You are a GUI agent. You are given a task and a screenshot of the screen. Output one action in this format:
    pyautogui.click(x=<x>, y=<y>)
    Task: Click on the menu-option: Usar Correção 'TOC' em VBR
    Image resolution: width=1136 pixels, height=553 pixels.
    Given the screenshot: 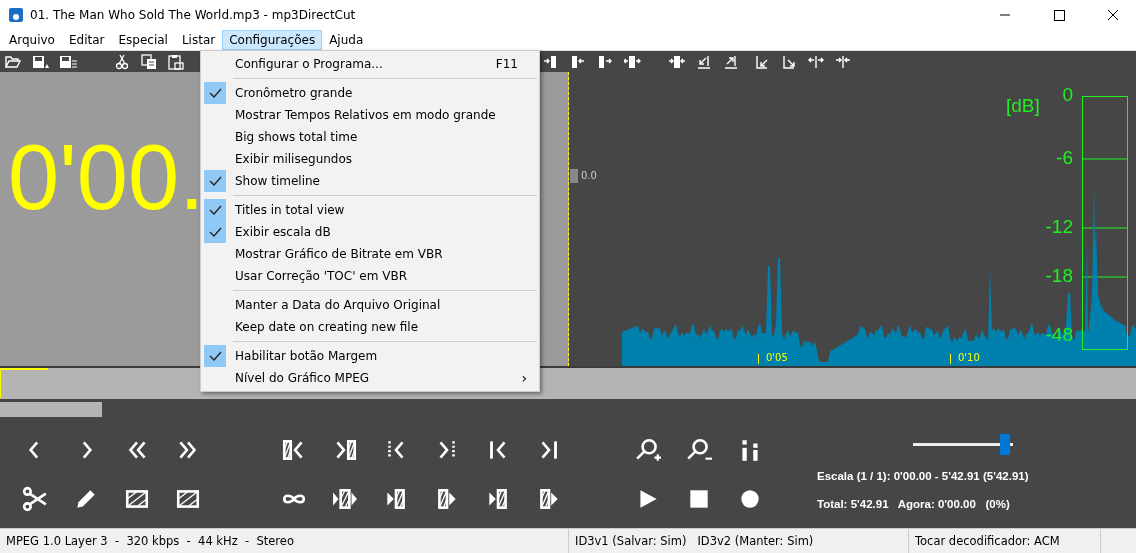 What is the action you would take?
    pyautogui.click(x=370, y=276)
    